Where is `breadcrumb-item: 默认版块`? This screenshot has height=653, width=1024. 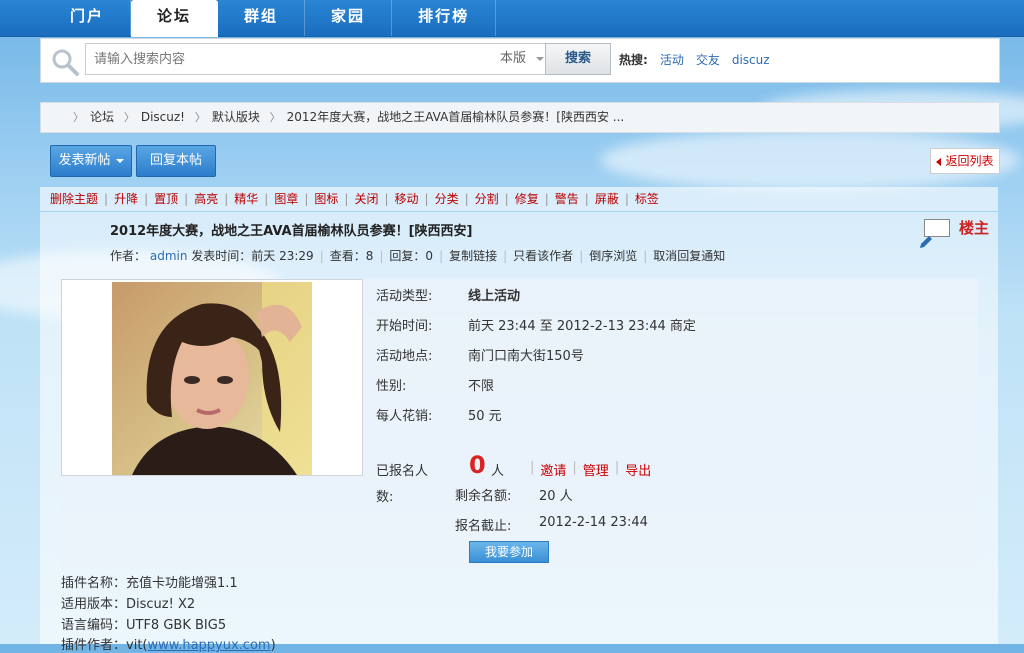
breadcrumb-item: 默认版块 is located at coordinates (236, 117).